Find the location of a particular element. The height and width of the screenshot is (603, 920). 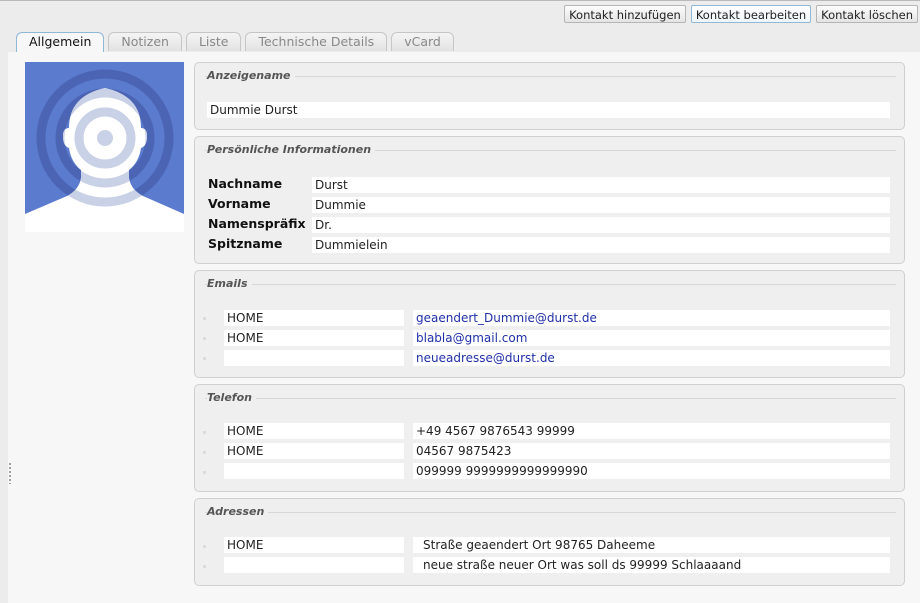

display-name-field: Dummie Durst is located at coordinates (548, 110).